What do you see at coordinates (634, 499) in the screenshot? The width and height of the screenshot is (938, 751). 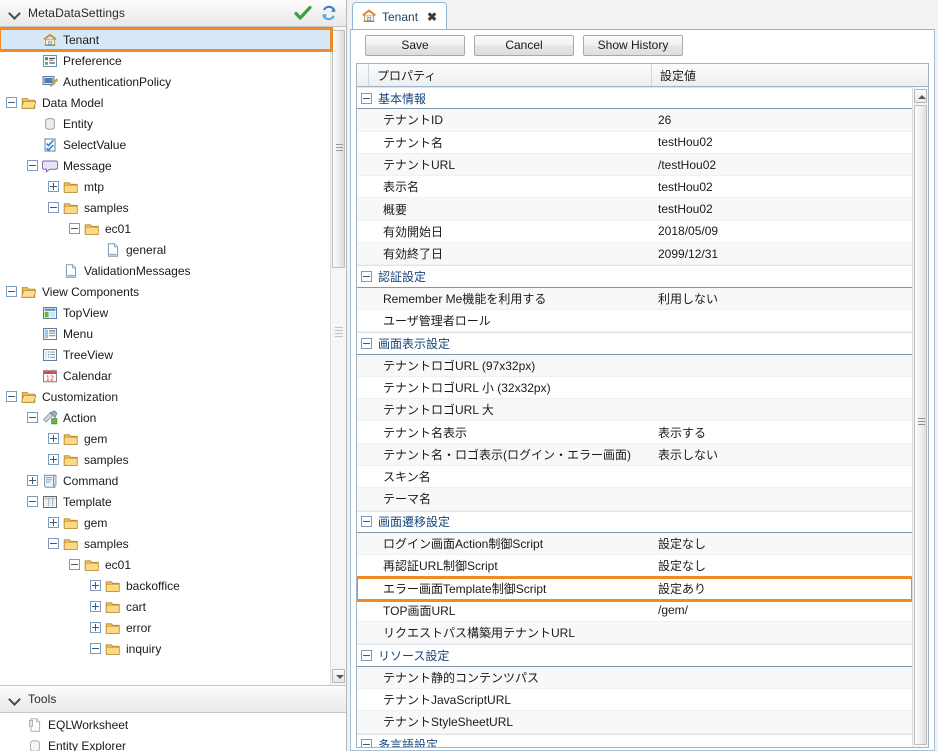 I see `property-row: テーマ名` at bounding box center [634, 499].